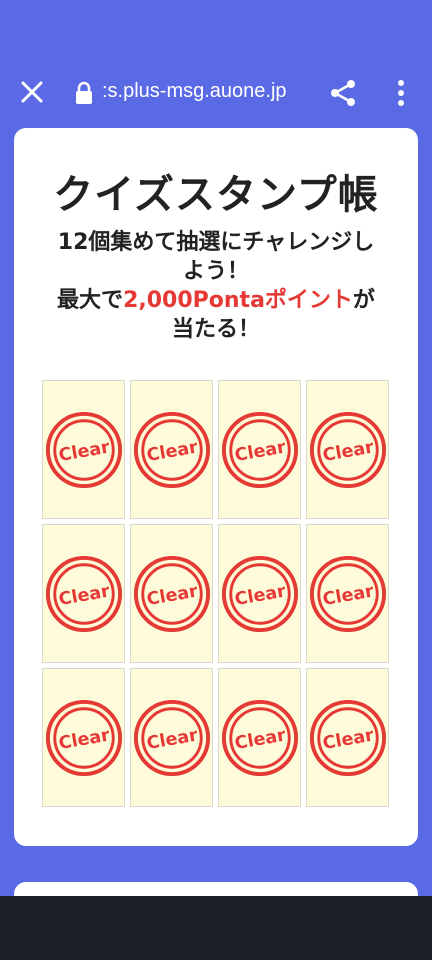  What do you see at coordinates (238, 300) in the screenshot?
I see `prize-highlight: 2,000Pontaポイント` at bounding box center [238, 300].